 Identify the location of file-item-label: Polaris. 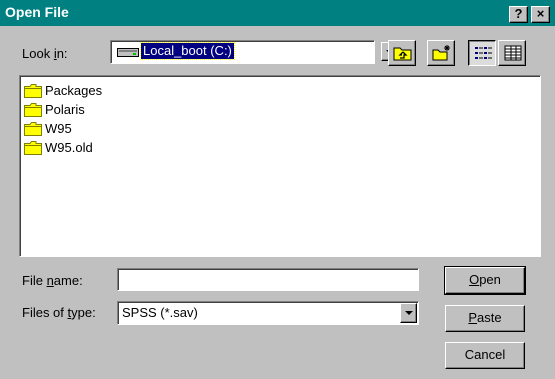
(65, 109).